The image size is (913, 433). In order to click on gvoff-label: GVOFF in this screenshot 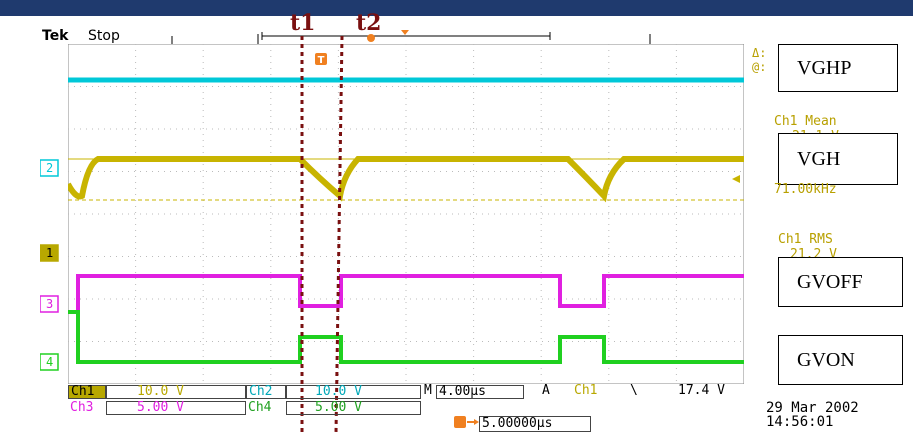, I will do `click(830, 281)`.